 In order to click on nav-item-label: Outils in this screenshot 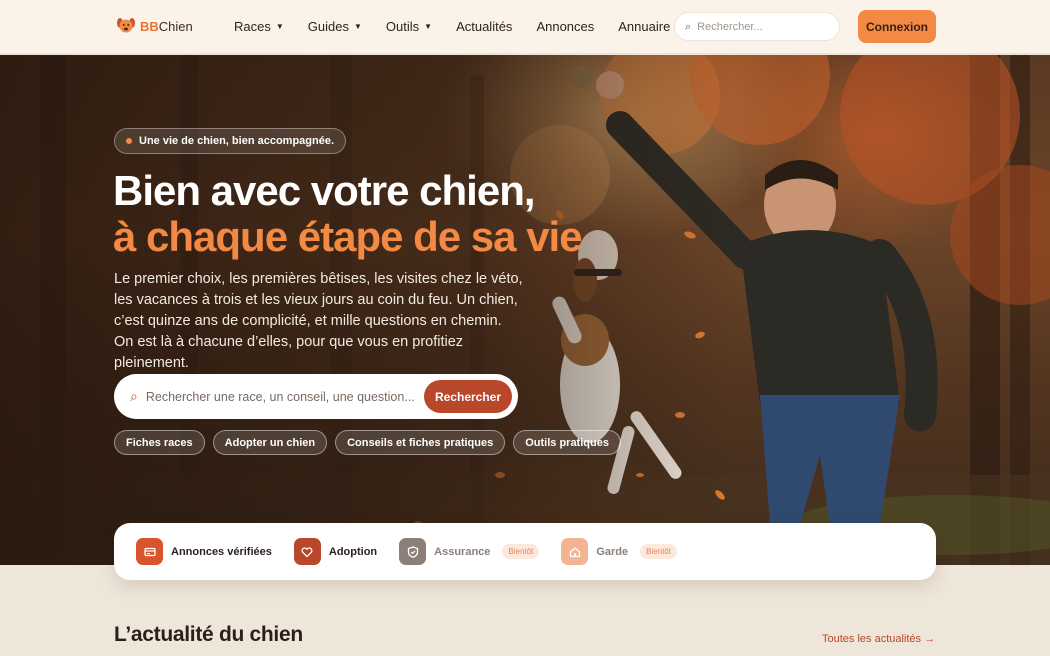, I will do `click(402, 26)`.